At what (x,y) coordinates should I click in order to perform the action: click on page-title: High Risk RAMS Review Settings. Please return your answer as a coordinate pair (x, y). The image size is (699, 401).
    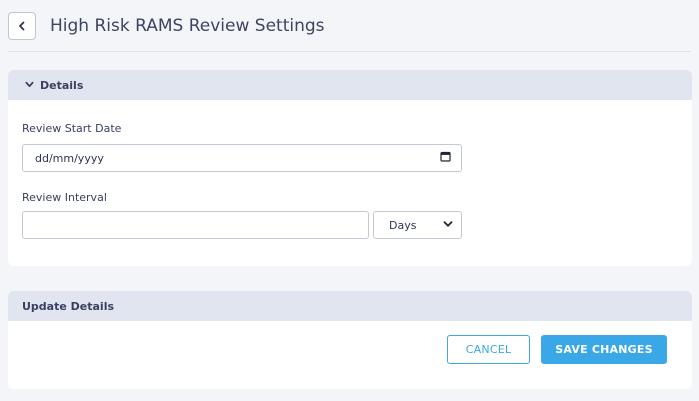
    Looking at the image, I should click on (187, 26).